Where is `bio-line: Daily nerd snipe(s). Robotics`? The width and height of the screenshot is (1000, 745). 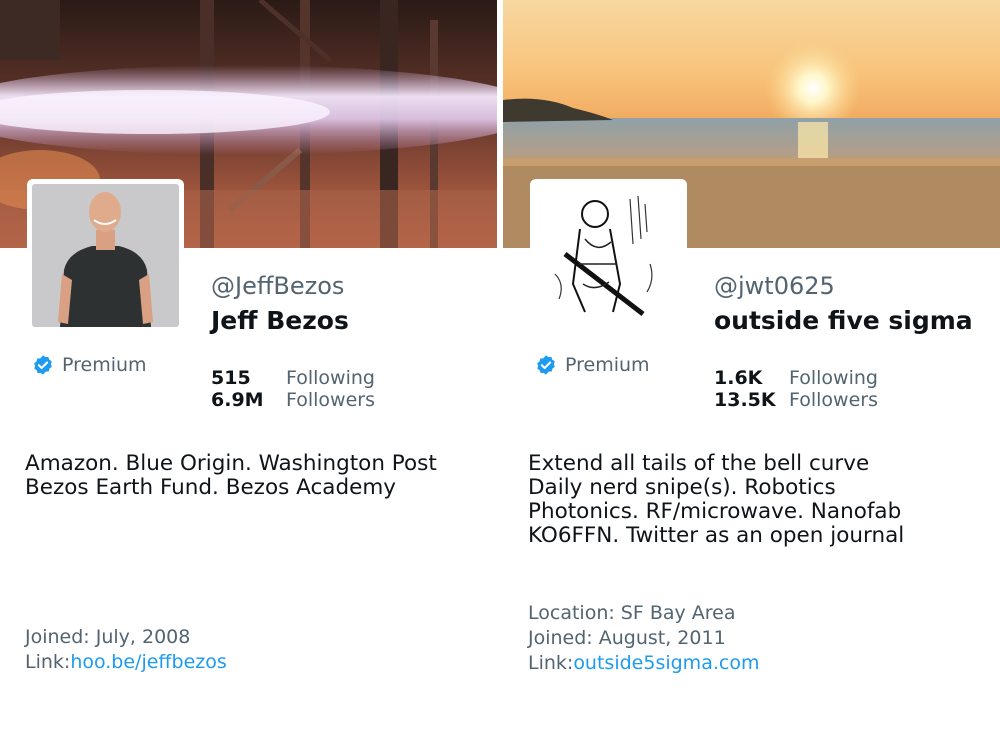
bio-line: Daily nerd snipe(s). Robotics is located at coordinates (682, 487).